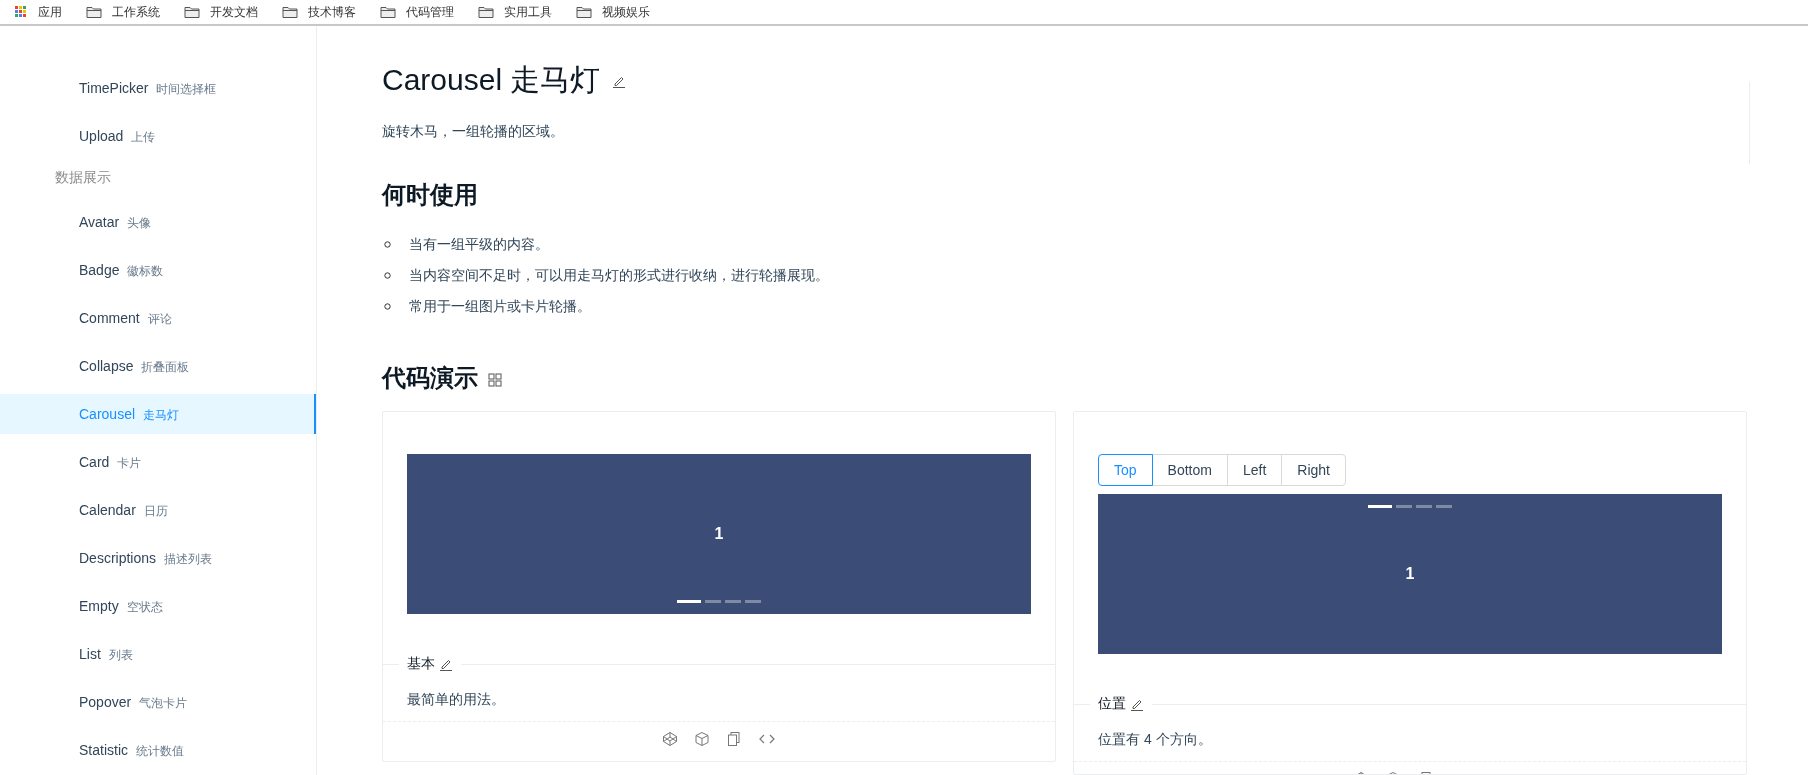 This screenshot has height=775, width=1808. What do you see at coordinates (158, 318) in the screenshot?
I see `menu-item: Comment 评论` at bounding box center [158, 318].